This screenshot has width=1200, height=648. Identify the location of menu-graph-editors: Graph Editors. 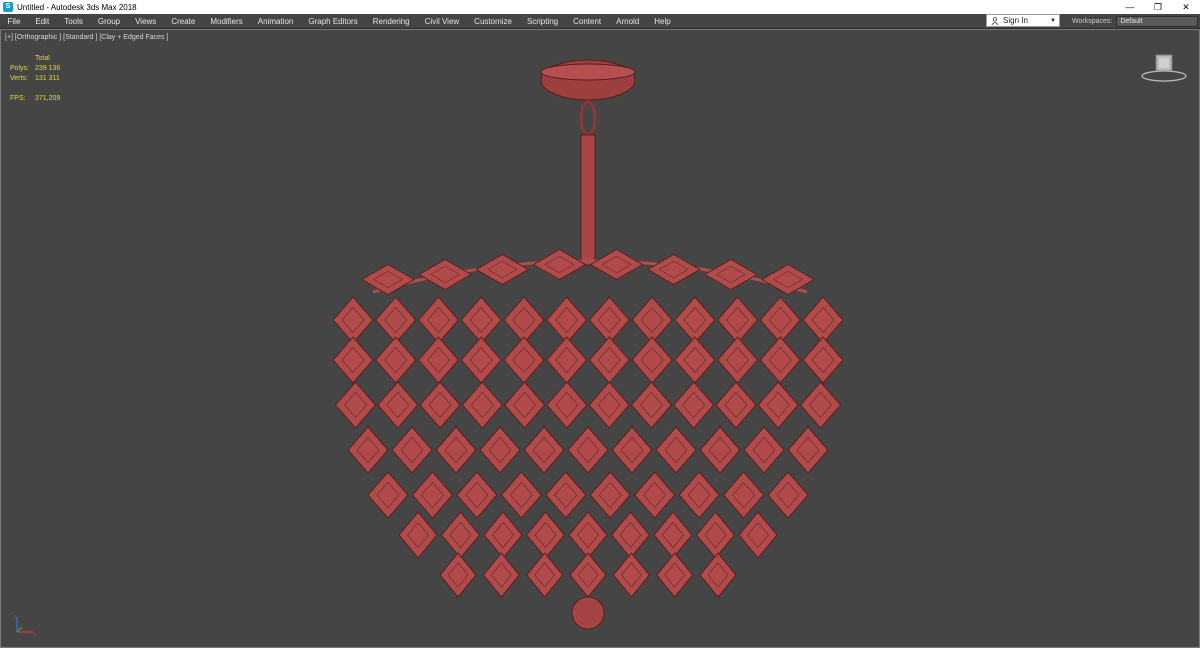
(333, 21).